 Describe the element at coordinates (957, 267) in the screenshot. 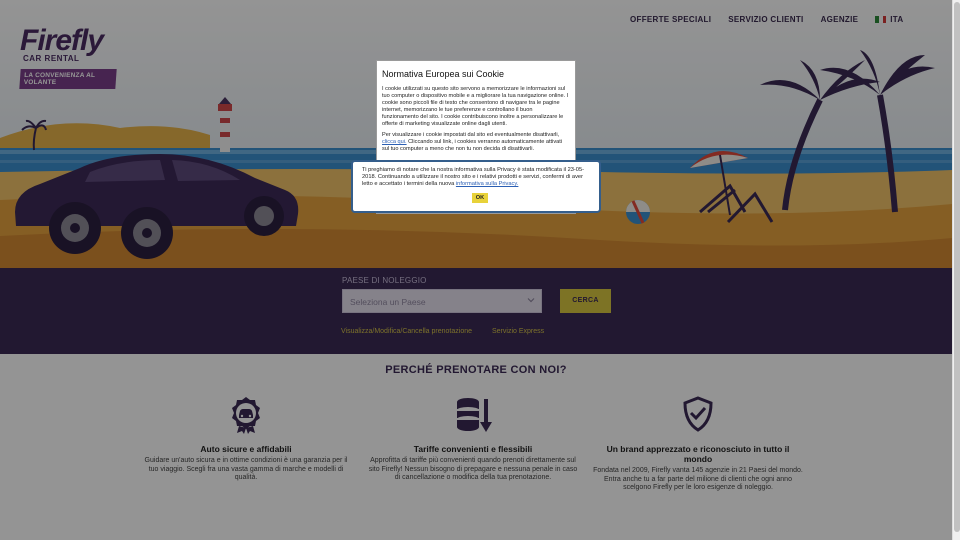

I see `scrollbar-thumb` at that location.